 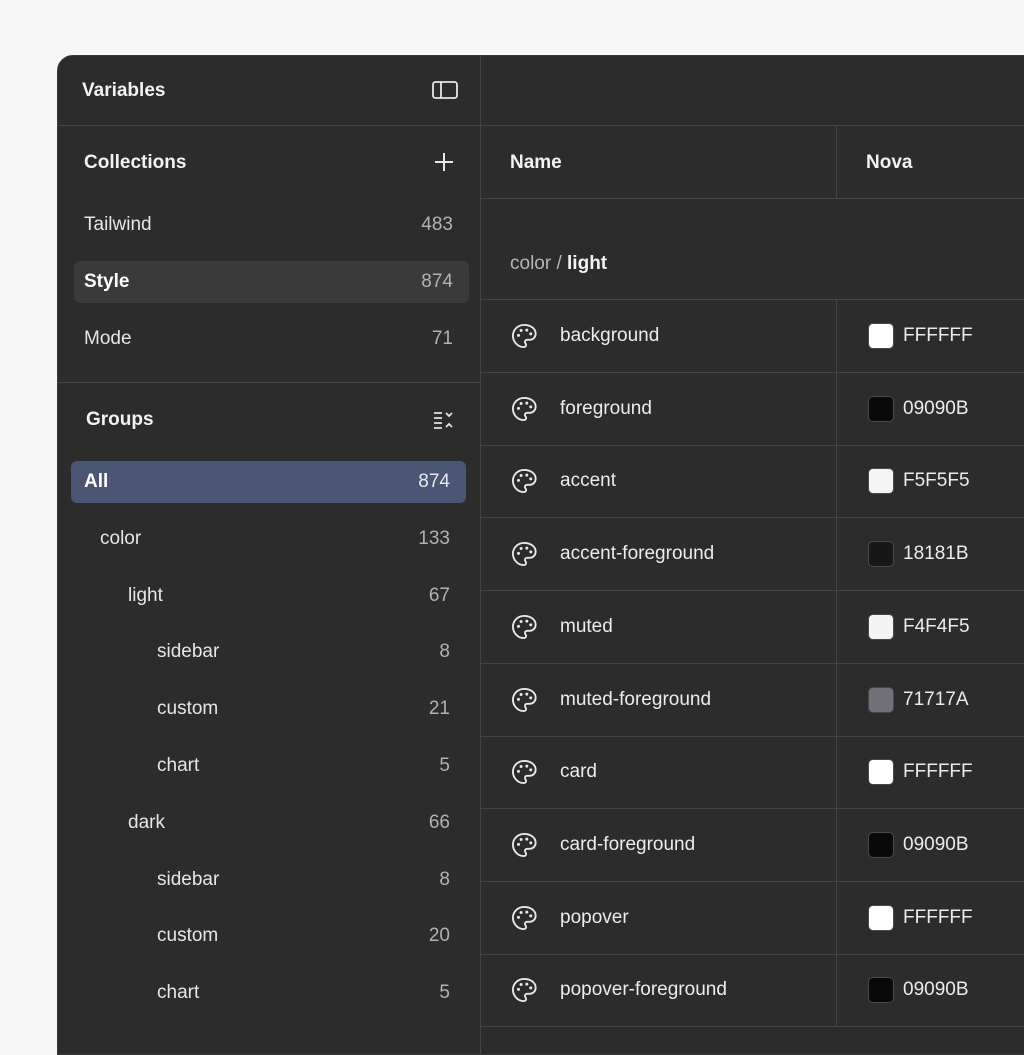 What do you see at coordinates (587, 263) in the screenshot?
I see `group-path-current: light` at bounding box center [587, 263].